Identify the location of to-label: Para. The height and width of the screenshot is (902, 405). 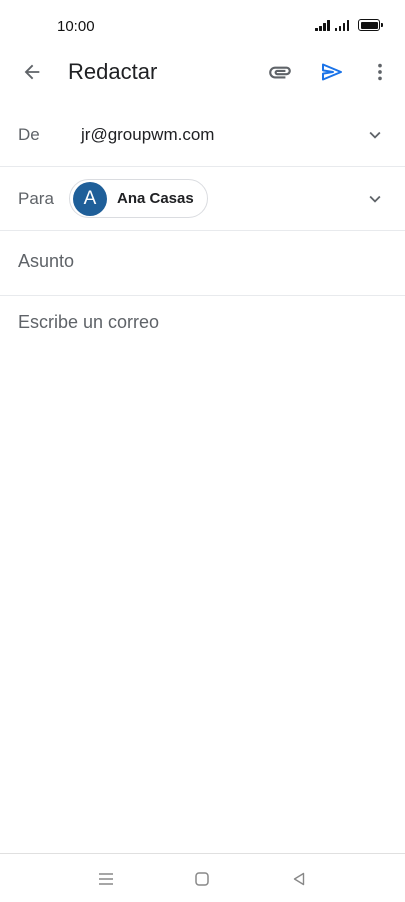
(36, 198).